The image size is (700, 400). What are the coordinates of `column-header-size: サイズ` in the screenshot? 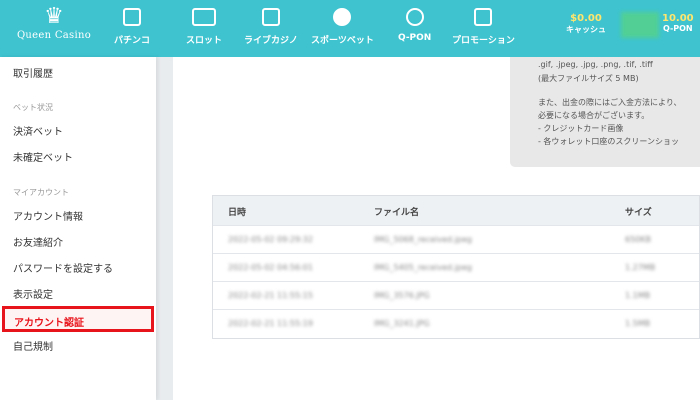 It's located at (638, 213).